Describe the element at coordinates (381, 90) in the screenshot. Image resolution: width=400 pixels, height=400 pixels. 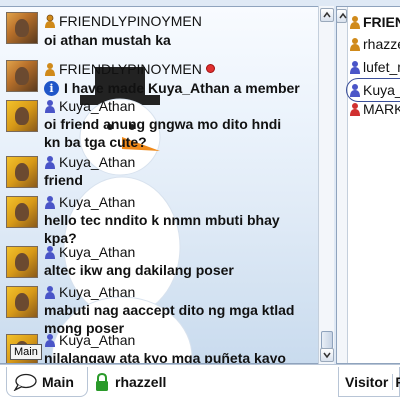
I see `user-name: Kuya_` at that location.